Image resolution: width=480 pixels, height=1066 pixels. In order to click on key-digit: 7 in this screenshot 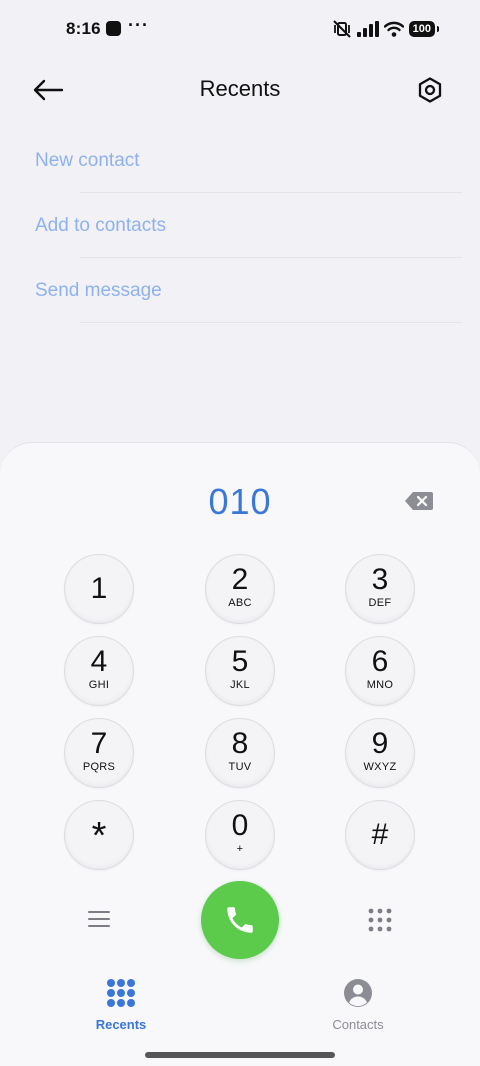, I will do `click(99, 743)`.